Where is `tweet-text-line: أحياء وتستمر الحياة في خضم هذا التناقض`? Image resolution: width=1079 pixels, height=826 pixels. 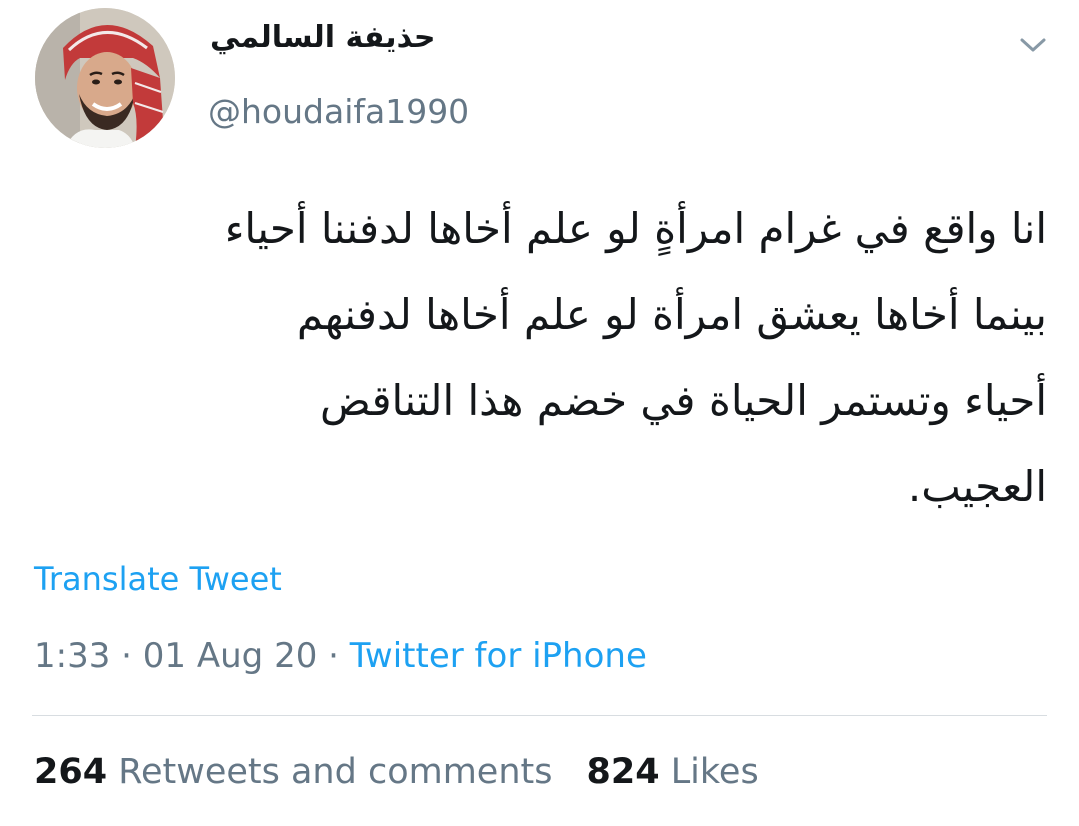
tweet-text-line: أحياء وتستمر الحياة في خضم هذا التناقض is located at coordinates (683, 400).